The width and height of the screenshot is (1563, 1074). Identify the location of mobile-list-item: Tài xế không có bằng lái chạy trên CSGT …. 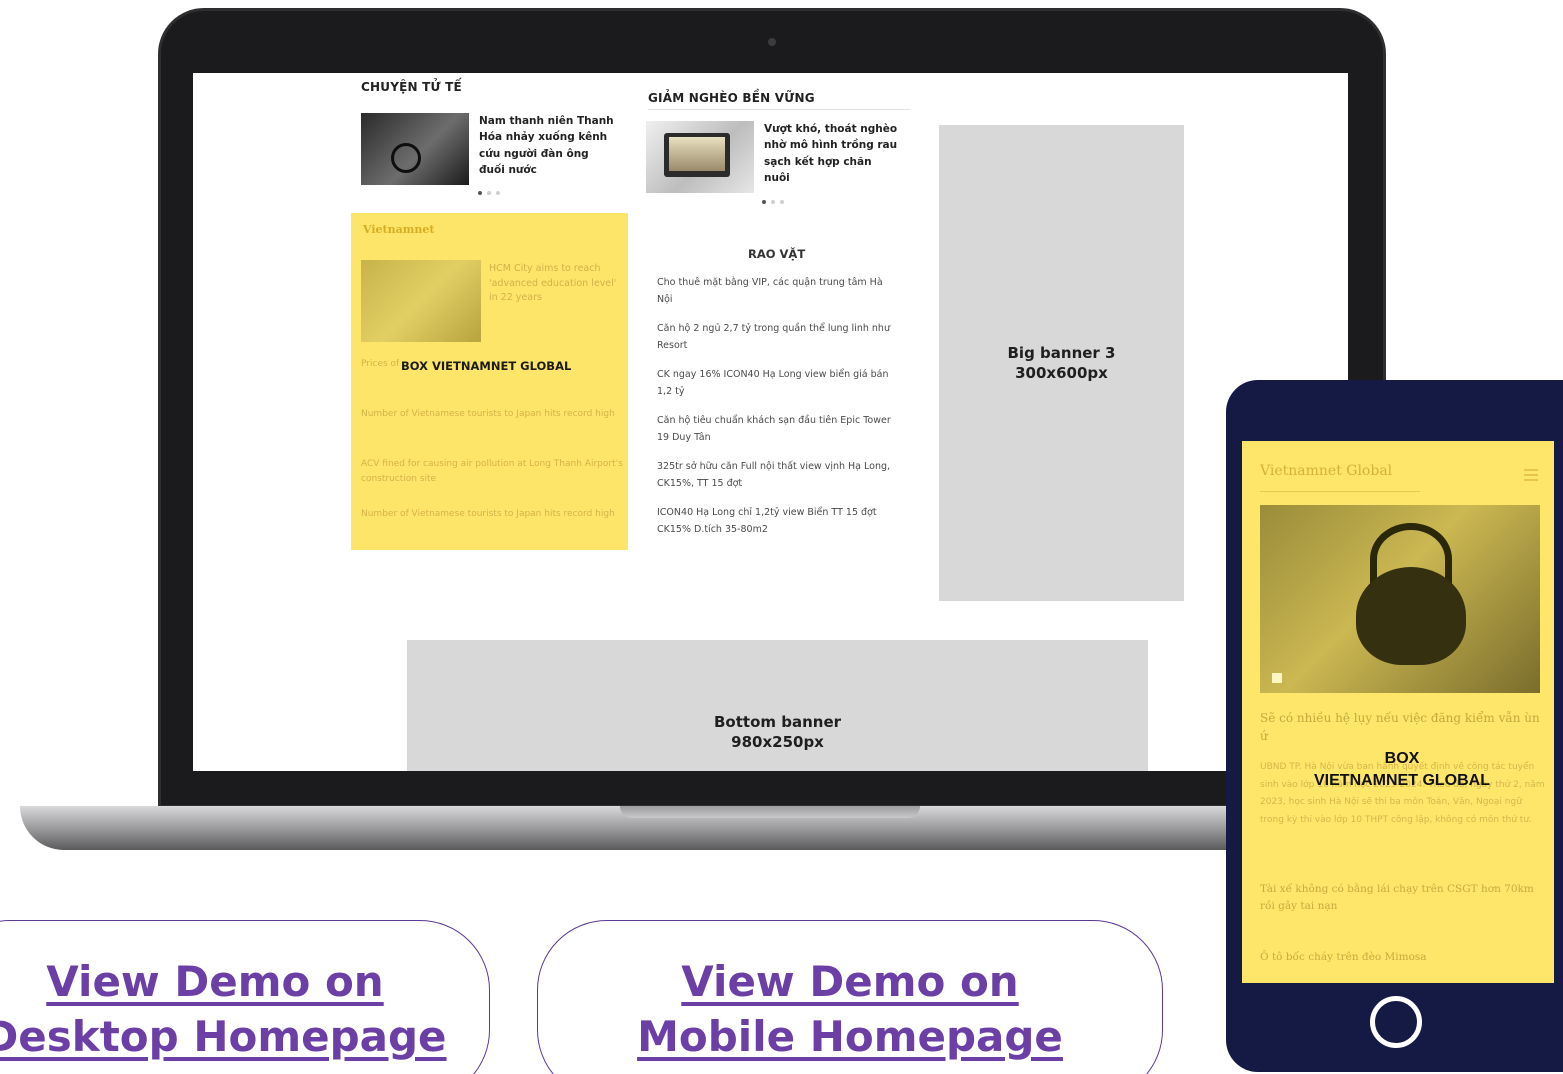
(1403, 898).